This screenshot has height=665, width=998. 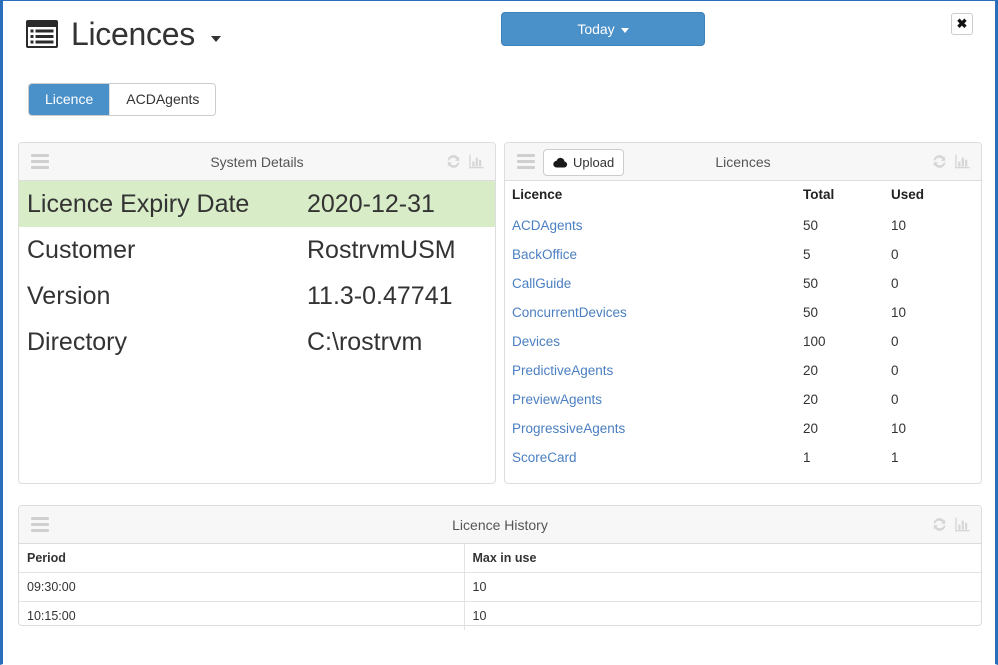 I want to click on column-header-max-in-use: Max in use, so click(x=504, y=558).